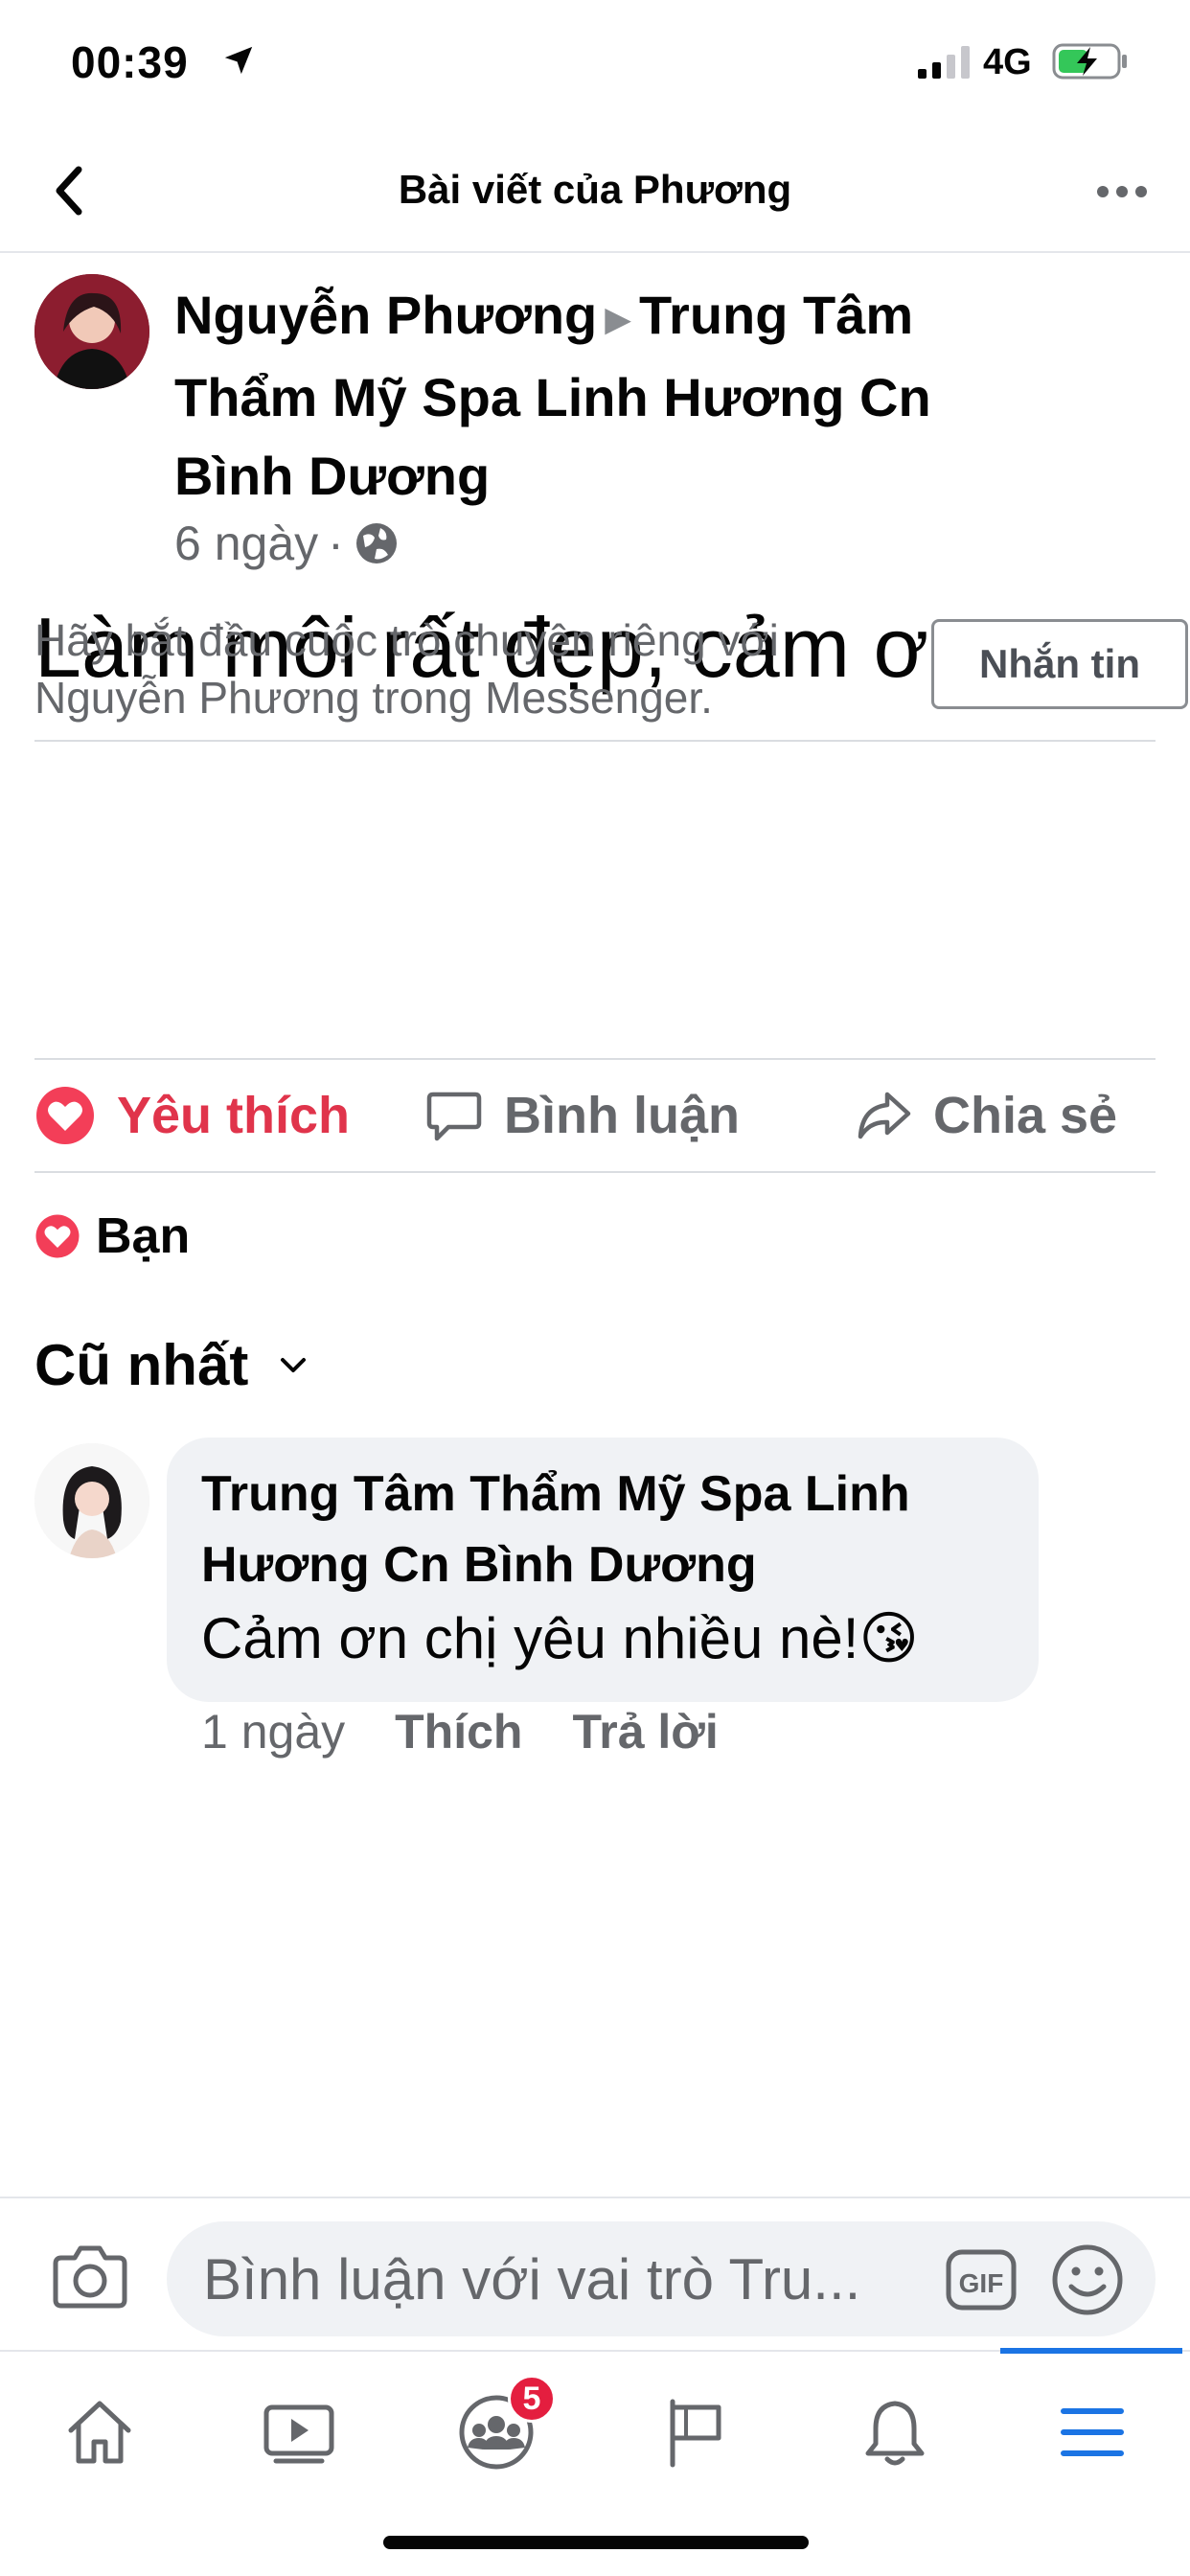 The image size is (1190, 2576). Describe the element at coordinates (1060, 664) in the screenshot. I see `send-message-button: Nhắn tin` at that location.